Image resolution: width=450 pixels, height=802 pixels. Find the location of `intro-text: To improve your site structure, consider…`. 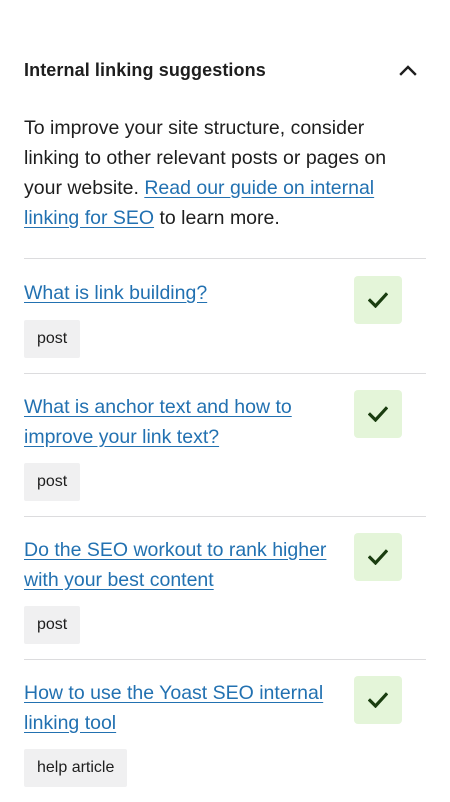

intro-text: To improve your site structure, consider… is located at coordinates (224, 173).